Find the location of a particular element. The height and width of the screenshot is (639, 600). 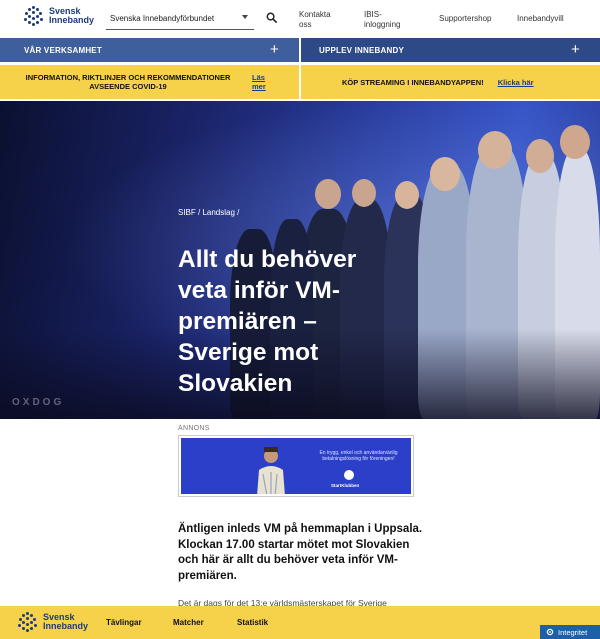

nav-ibis-login-link: IBIS- inloggning is located at coordinates (382, 20).